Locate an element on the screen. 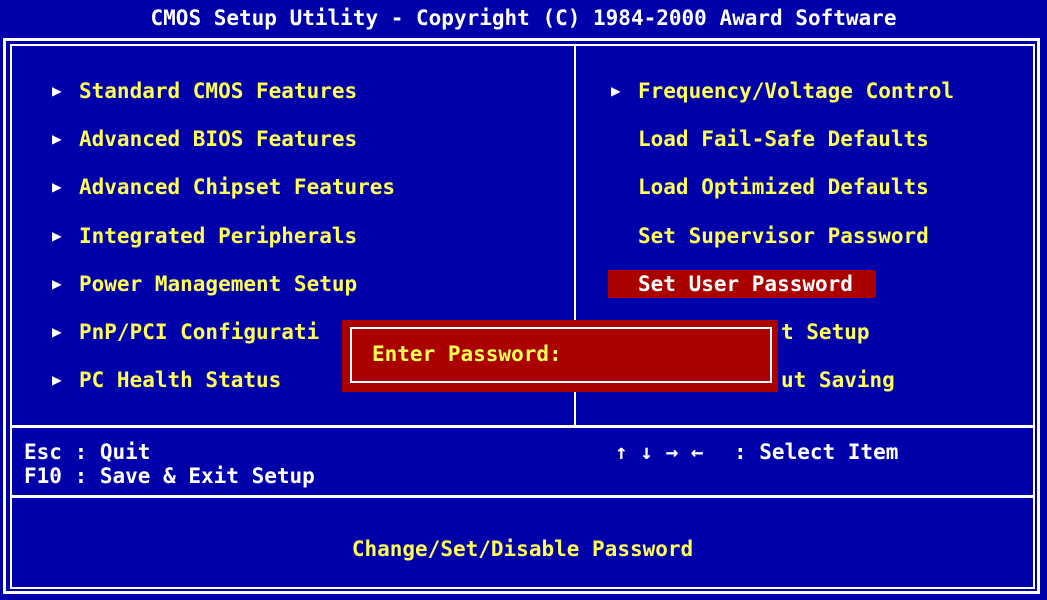  password-prompt: Enter Password: is located at coordinates (467, 354).